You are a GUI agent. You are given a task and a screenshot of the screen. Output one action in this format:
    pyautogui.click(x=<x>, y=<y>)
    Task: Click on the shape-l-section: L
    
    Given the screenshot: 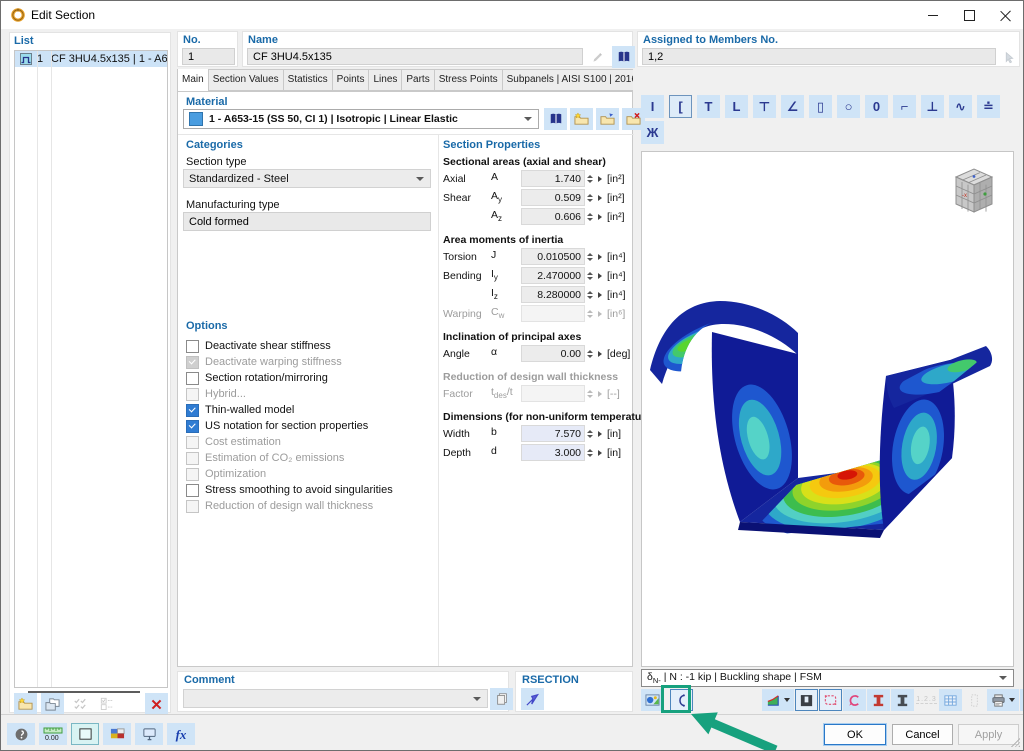 What is the action you would take?
    pyautogui.click(x=736, y=106)
    